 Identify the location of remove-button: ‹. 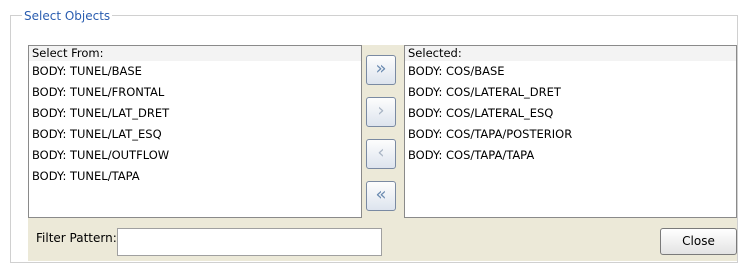
(381, 154).